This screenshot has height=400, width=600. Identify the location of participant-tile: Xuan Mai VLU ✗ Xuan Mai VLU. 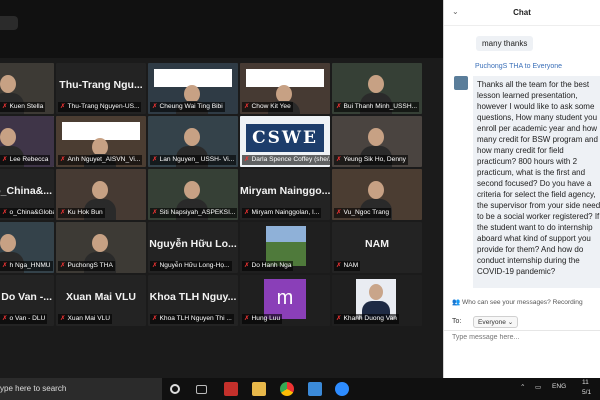
(101, 300).